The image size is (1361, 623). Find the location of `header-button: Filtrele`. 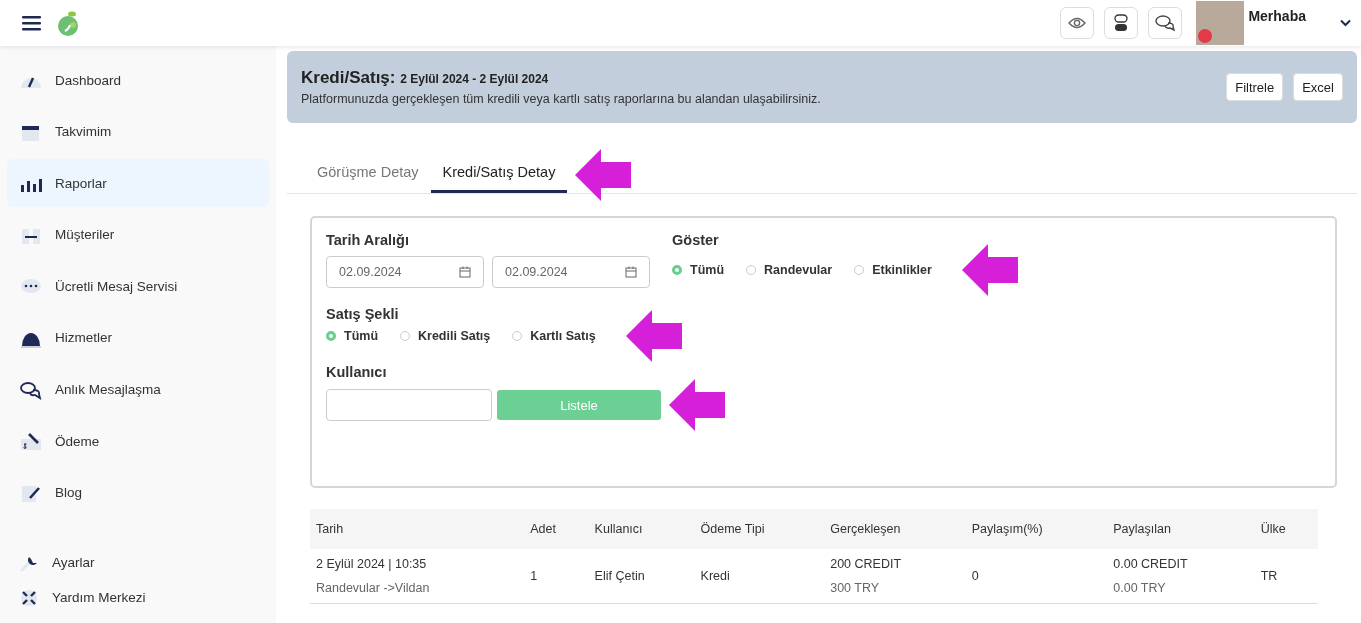

header-button: Filtrele is located at coordinates (1255, 87).